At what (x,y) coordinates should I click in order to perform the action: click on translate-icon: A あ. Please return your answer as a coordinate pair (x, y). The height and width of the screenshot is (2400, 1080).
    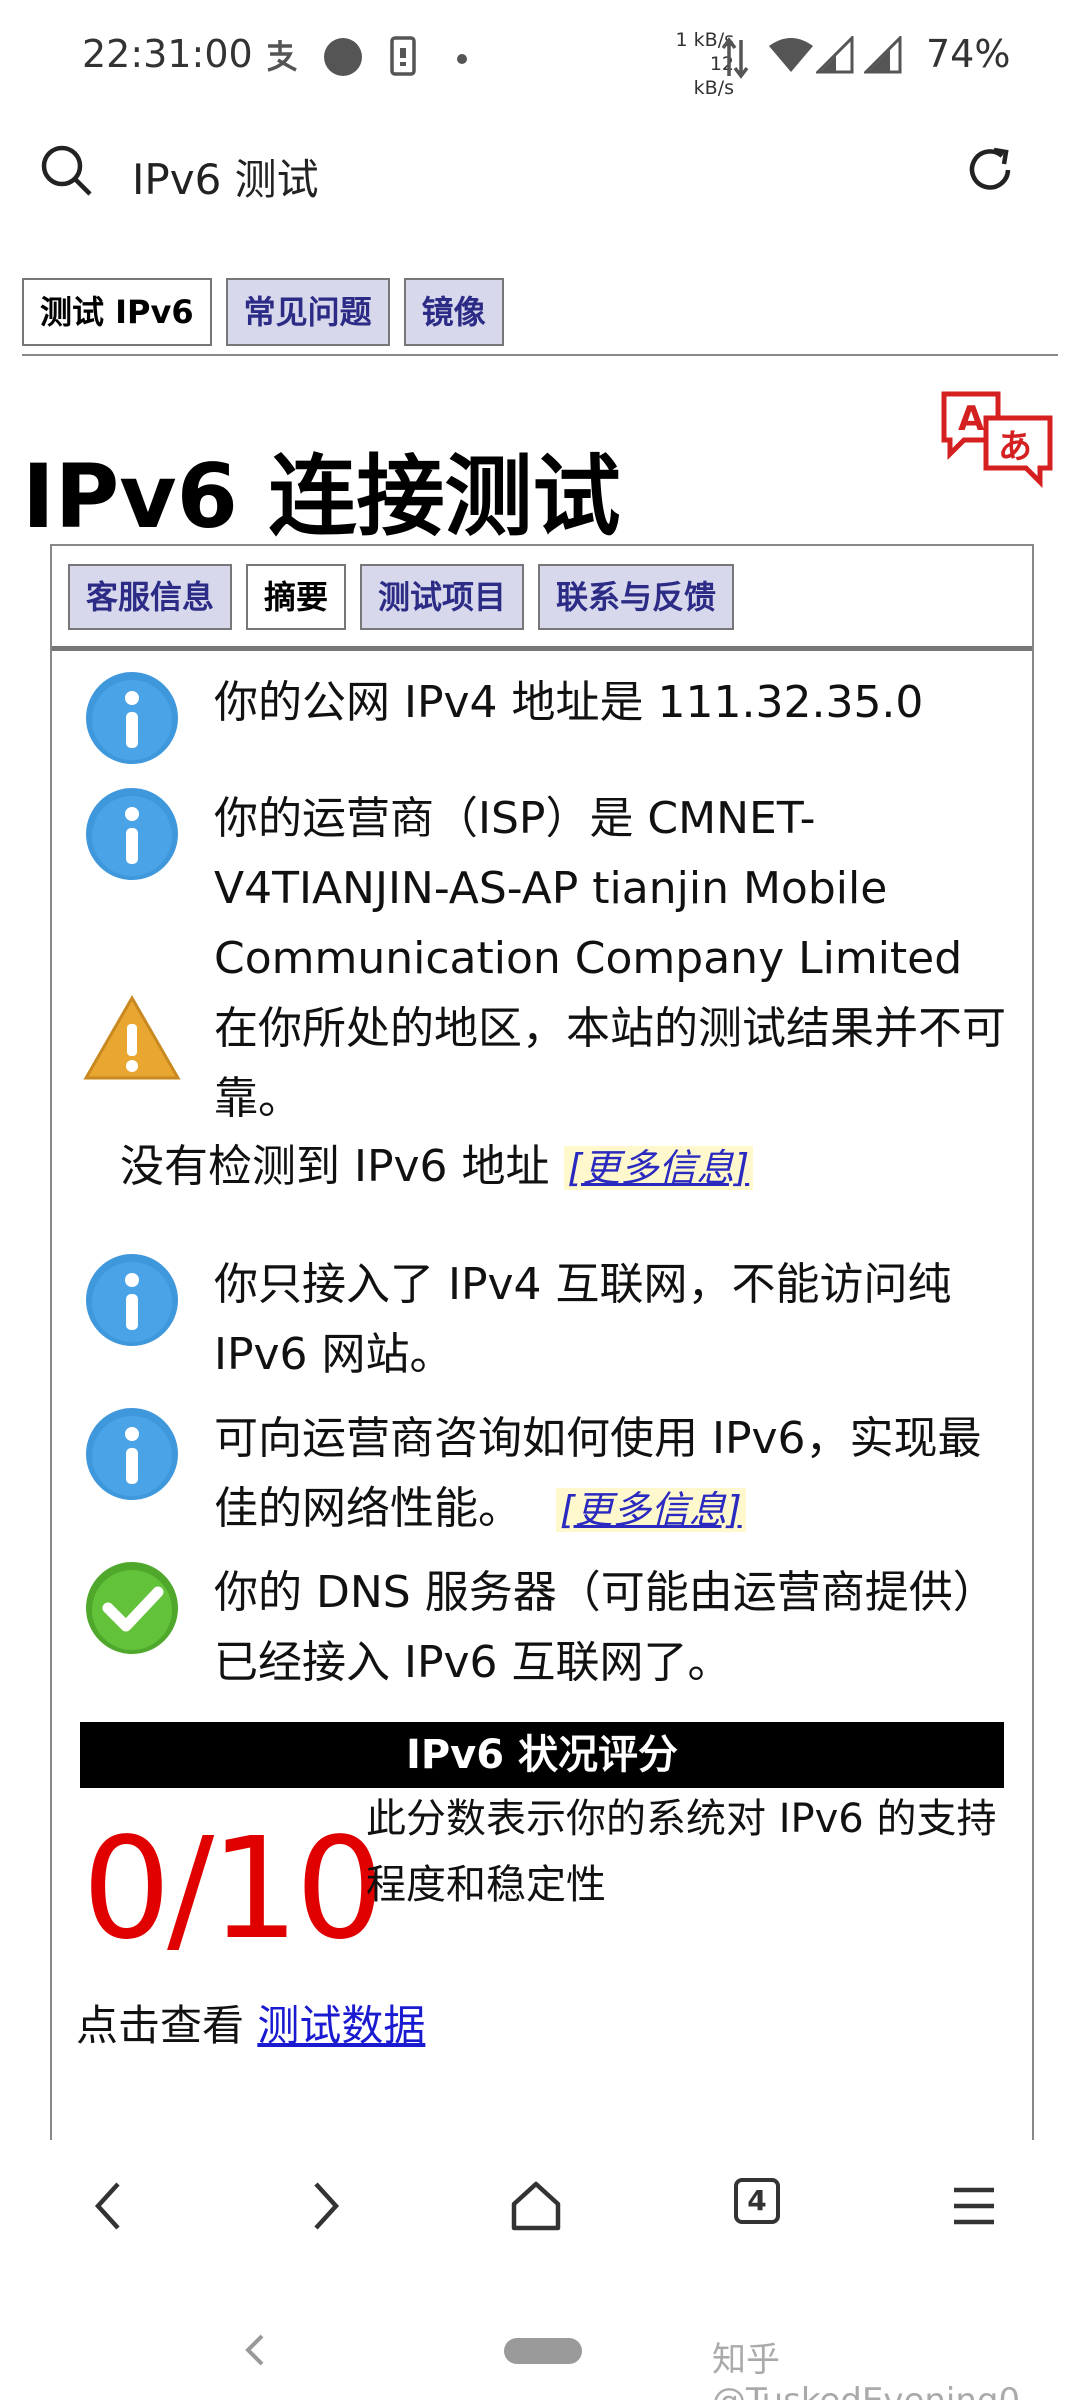
    Looking at the image, I should click on (998, 440).